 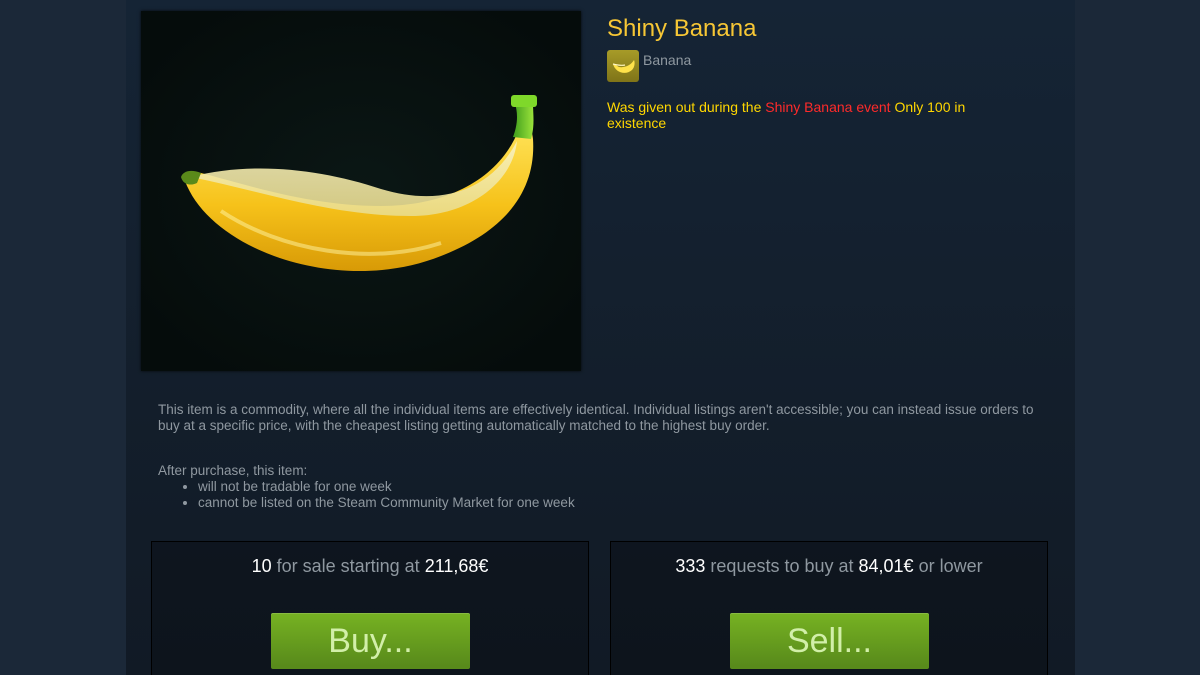 I want to click on item-name: Shiny Banana, so click(x=682, y=28).